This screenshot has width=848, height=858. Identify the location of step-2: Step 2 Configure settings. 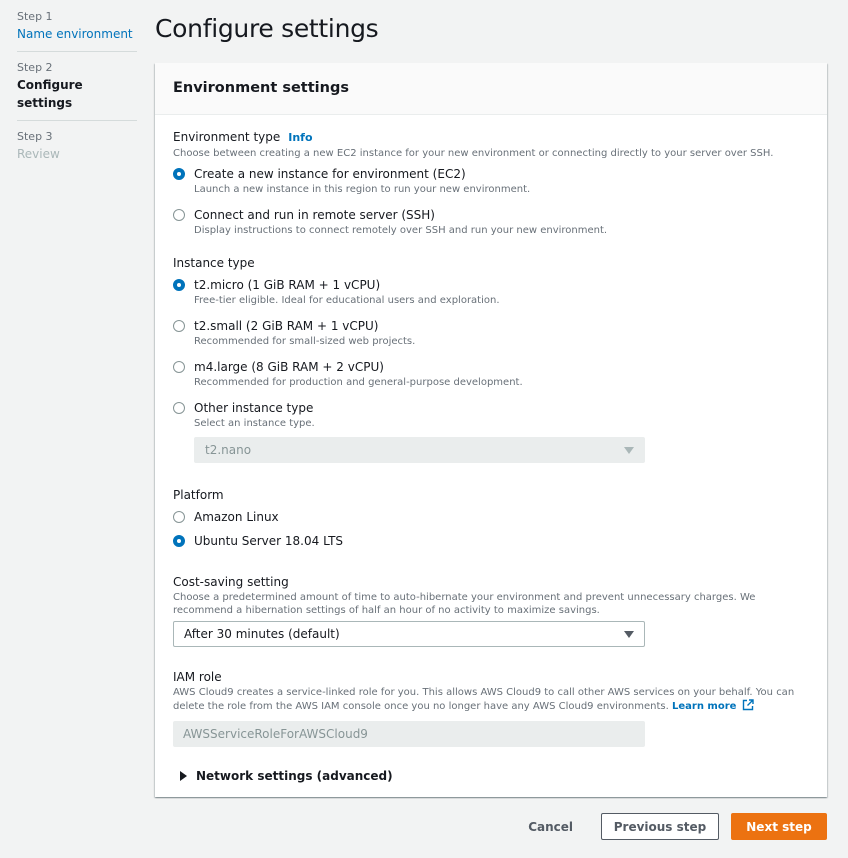
(77, 91).